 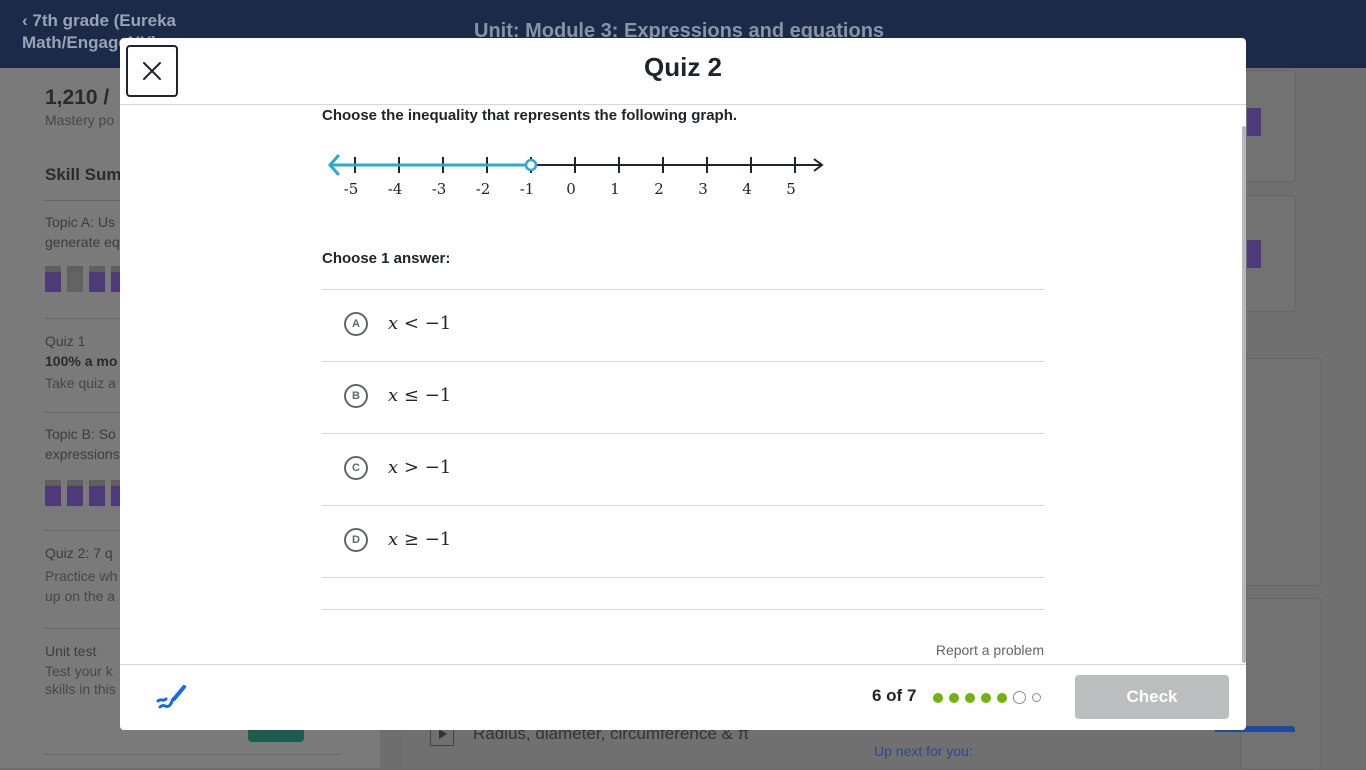 What do you see at coordinates (683, 326) in the screenshot?
I see `choice-a: A x < −1` at bounding box center [683, 326].